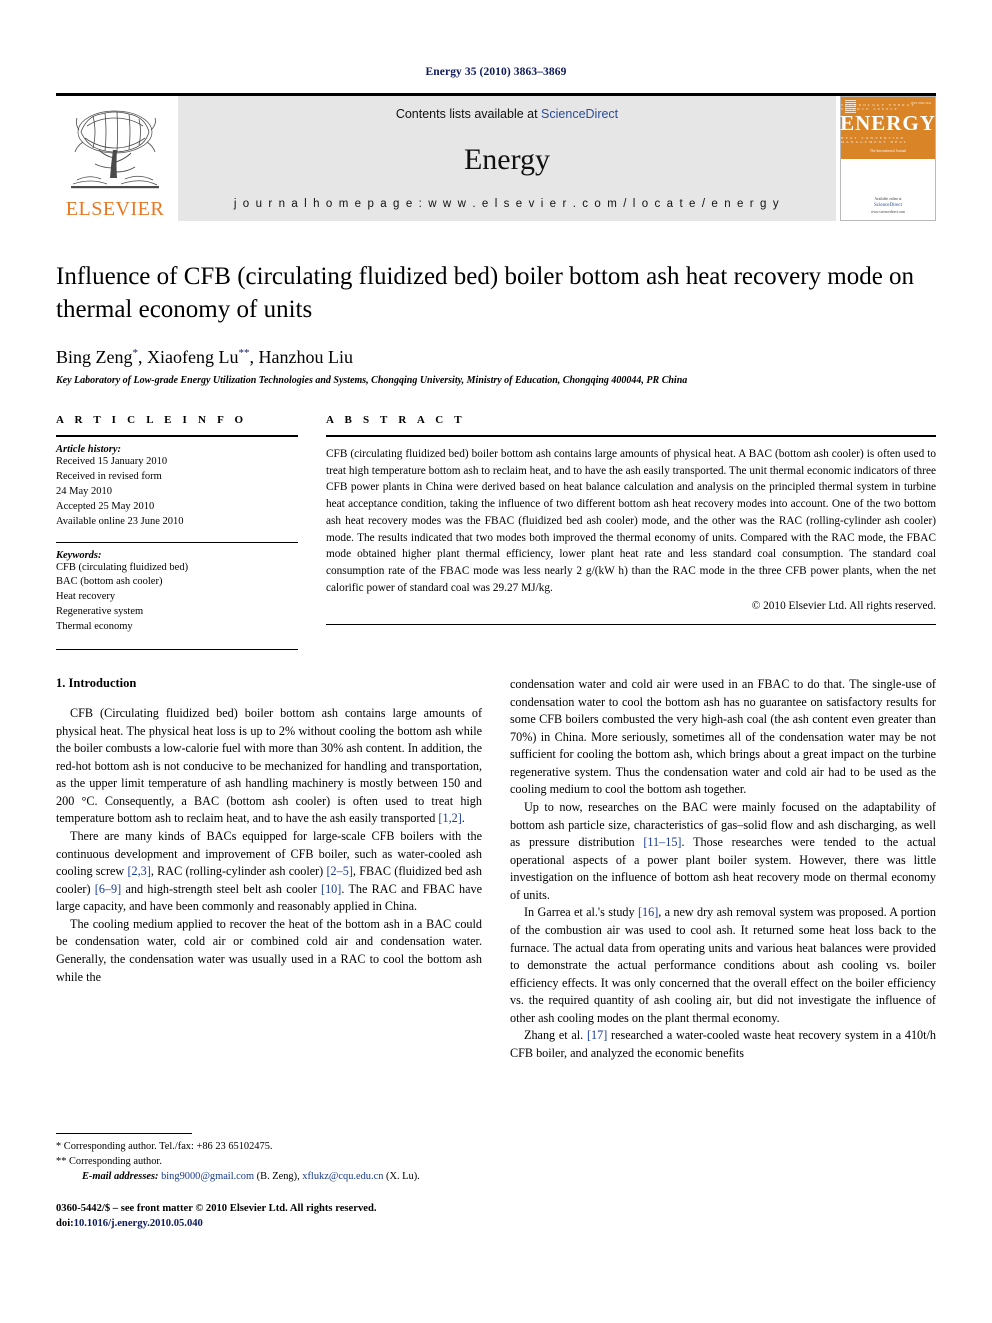 This screenshot has width=992, height=1323. I want to click on doi-line: doi:10.1016/j.energy.2010.05.040, so click(269, 1223).